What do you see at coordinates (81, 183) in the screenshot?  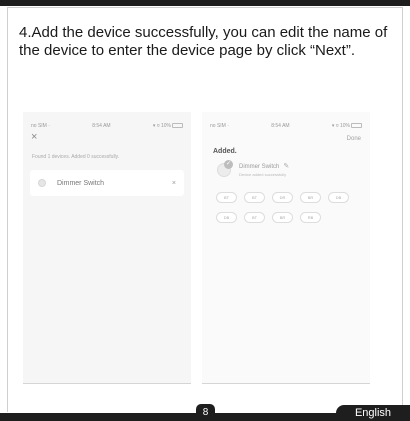 I see `device-name: Dimmer Switch` at bounding box center [81, 183].